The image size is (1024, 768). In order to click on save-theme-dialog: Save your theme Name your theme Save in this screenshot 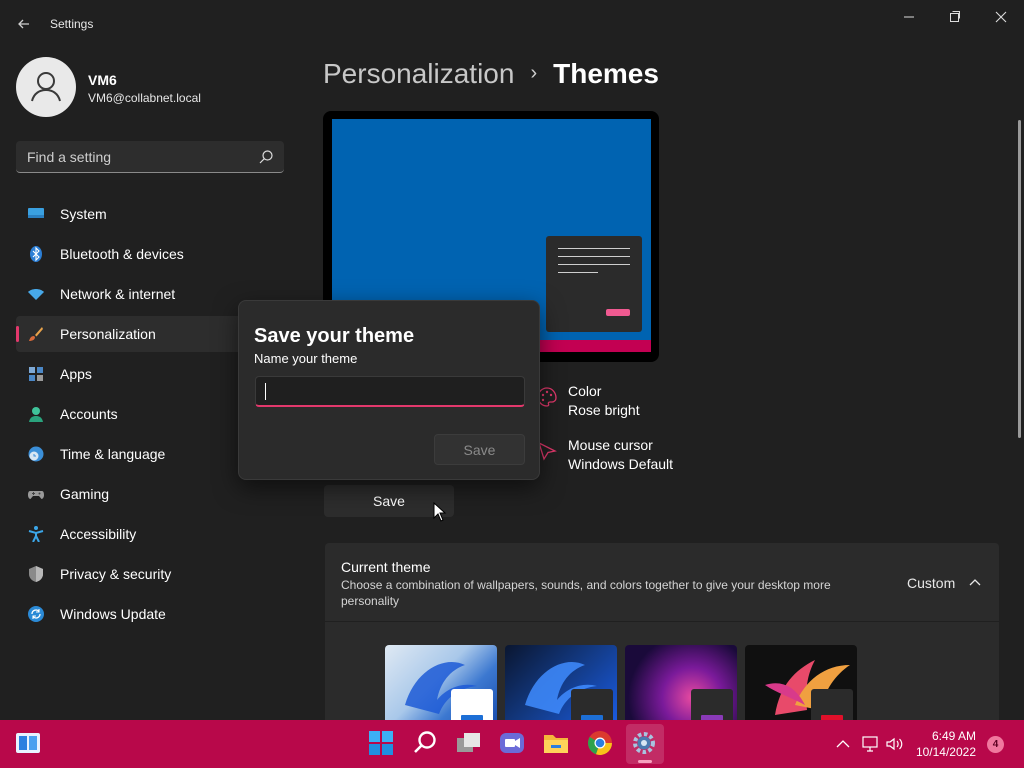, I will do `click(389, 390)`.